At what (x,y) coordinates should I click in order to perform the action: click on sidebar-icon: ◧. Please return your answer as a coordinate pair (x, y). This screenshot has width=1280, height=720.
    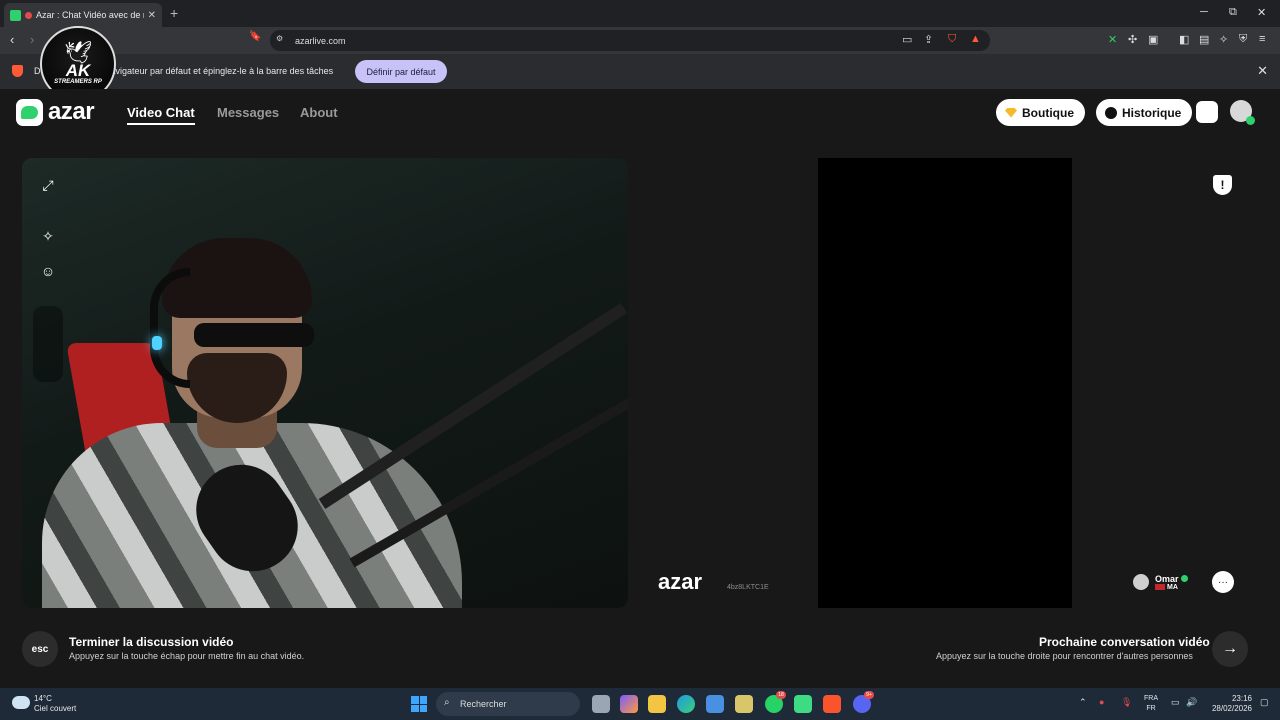
    Looking at the image, I should click on (1184, 39).